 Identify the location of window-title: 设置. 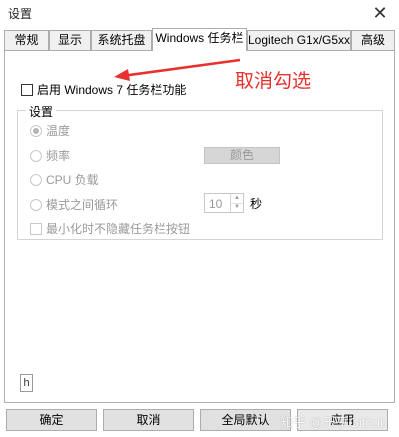
(20, 14).